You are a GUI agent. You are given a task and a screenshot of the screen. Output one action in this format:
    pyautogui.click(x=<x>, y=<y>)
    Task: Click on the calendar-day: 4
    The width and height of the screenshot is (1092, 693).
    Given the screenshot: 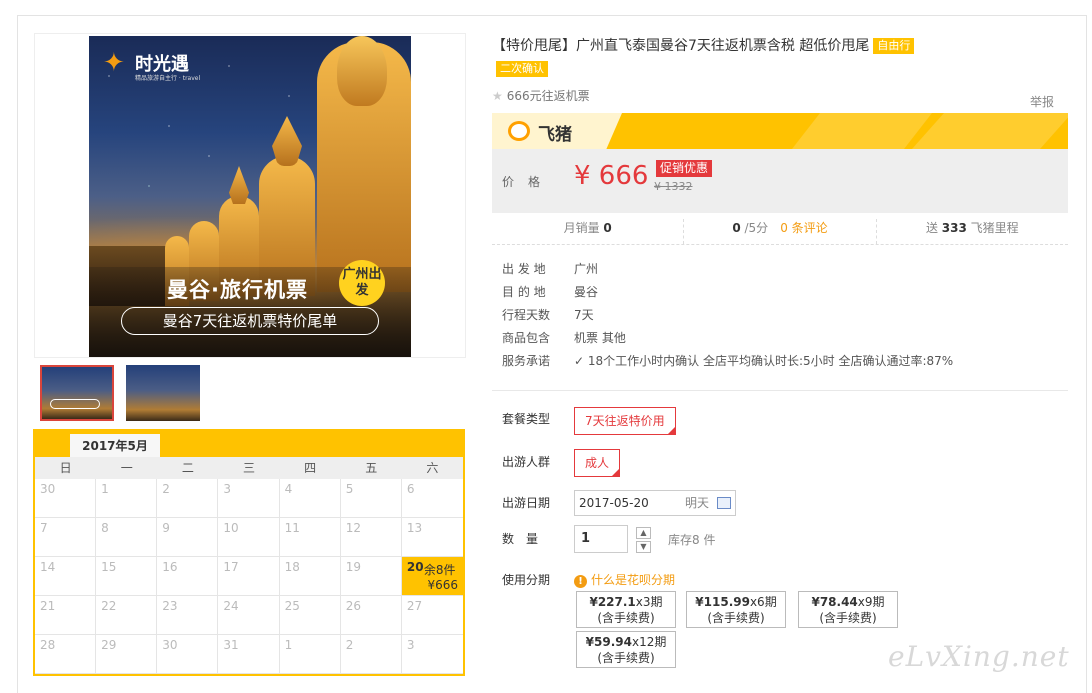 What is the action you would take?
    pyautogui.click(x=310, y=498)
    